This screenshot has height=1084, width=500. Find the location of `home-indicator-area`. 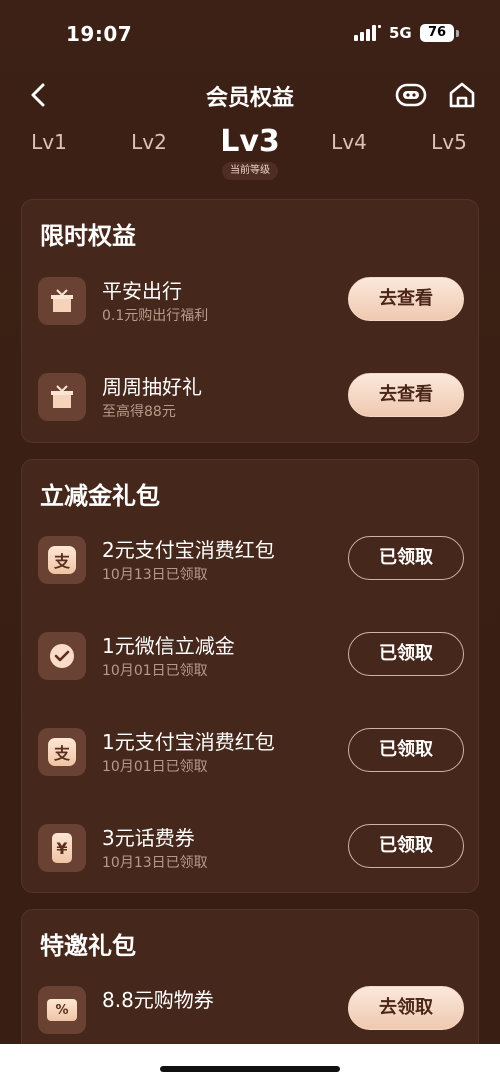

home-indicator-area is located at coordinates (250, 1064).